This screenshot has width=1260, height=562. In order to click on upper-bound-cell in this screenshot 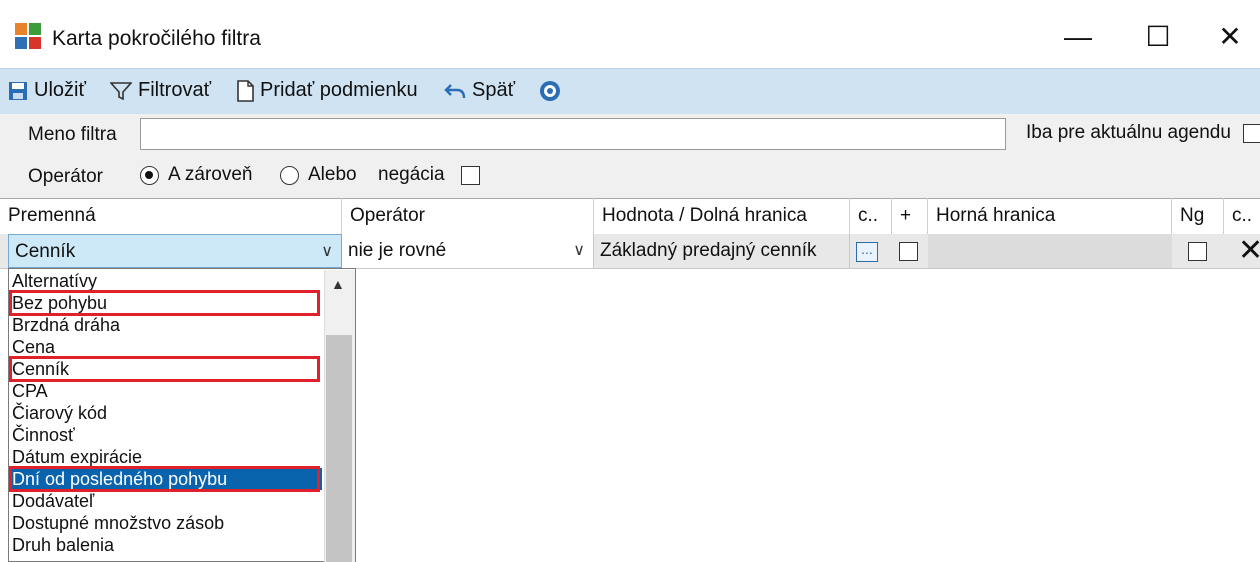, I will do `click(1050, 251)`.